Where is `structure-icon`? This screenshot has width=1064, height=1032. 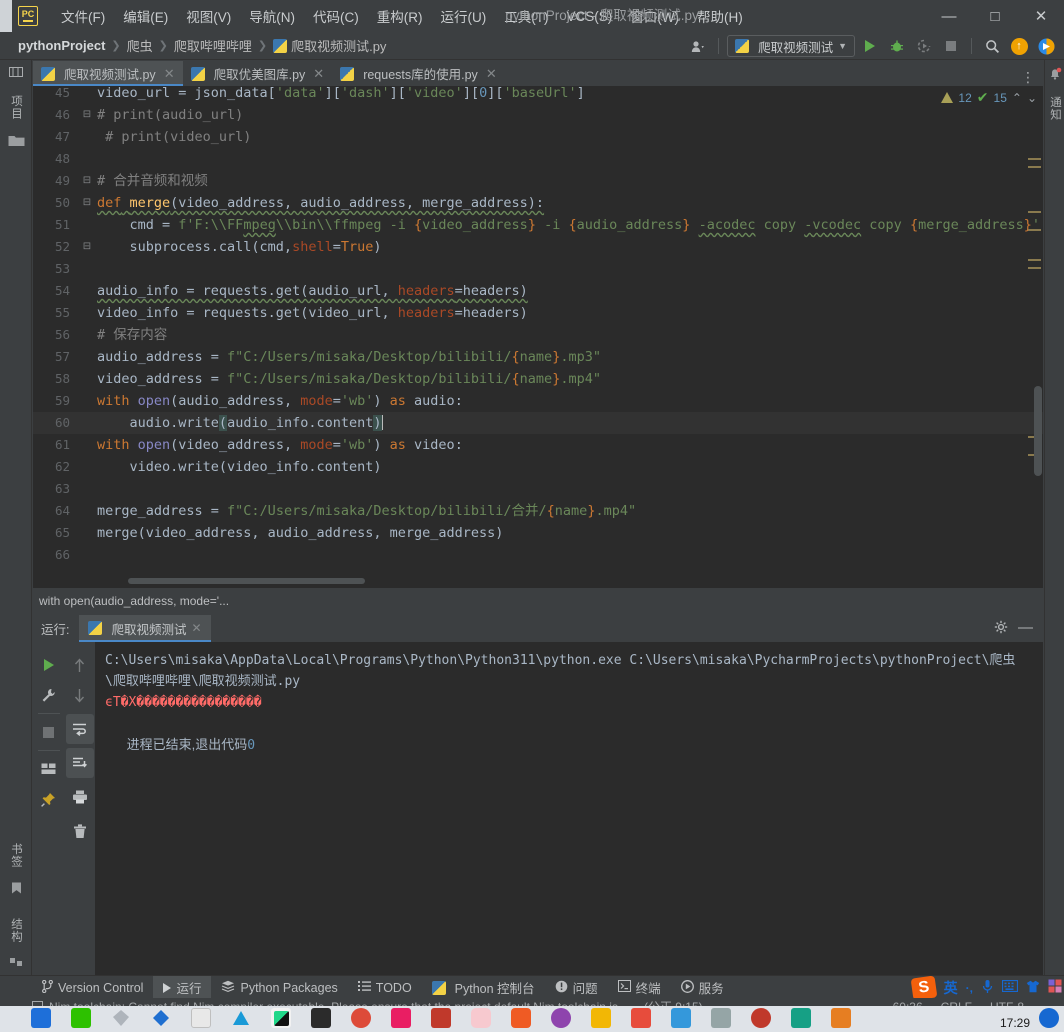
structure-icon is located at coordinates (16, 963).